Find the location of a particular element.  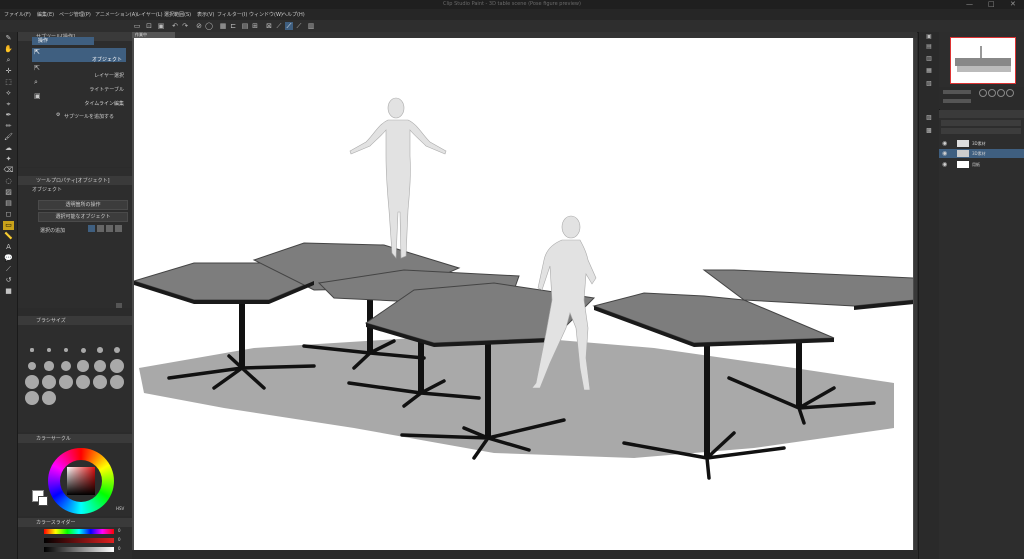

frame-icon: ▭ is located at coordinates (8, 225).